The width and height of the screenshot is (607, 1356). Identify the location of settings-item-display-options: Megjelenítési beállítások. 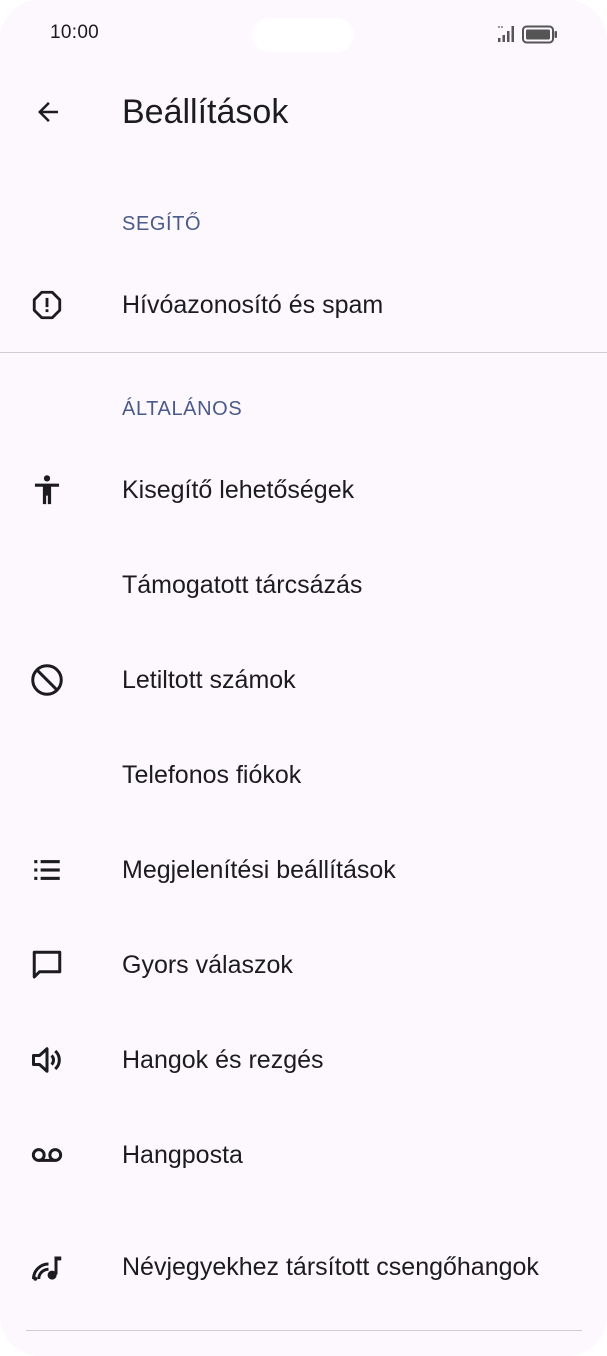
(303, 869).